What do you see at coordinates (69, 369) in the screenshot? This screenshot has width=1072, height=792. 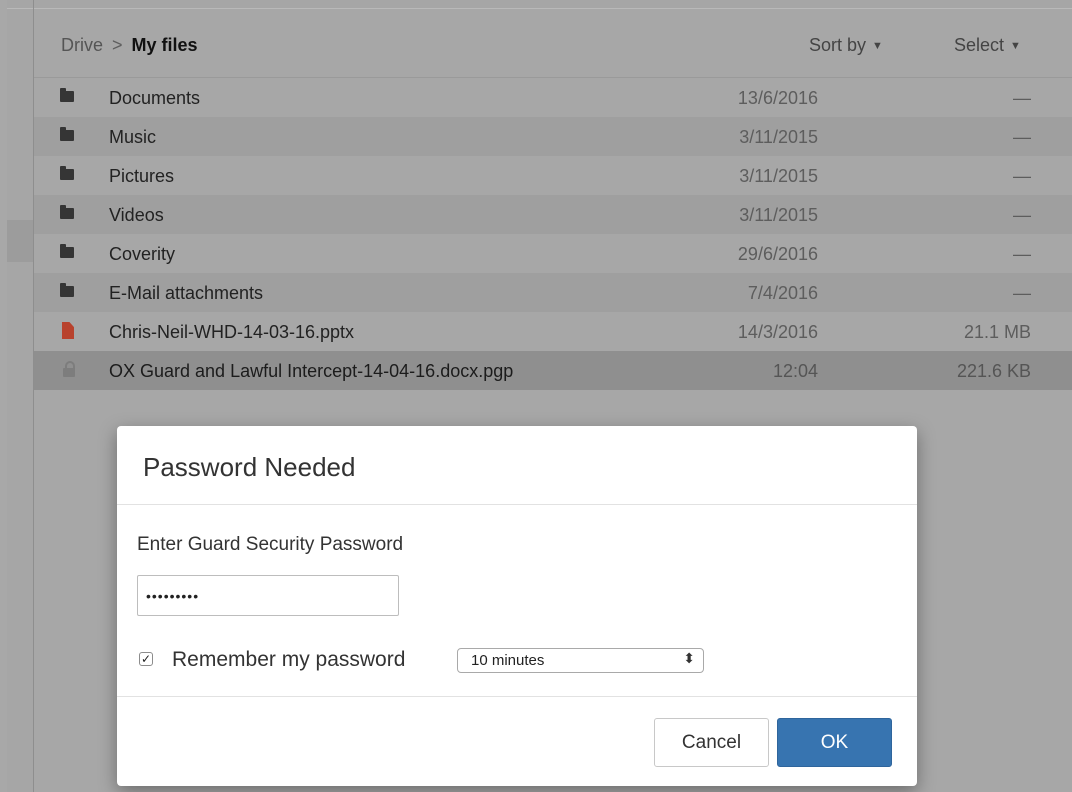 I see `lock-icon` at bounding box center [69, 369].